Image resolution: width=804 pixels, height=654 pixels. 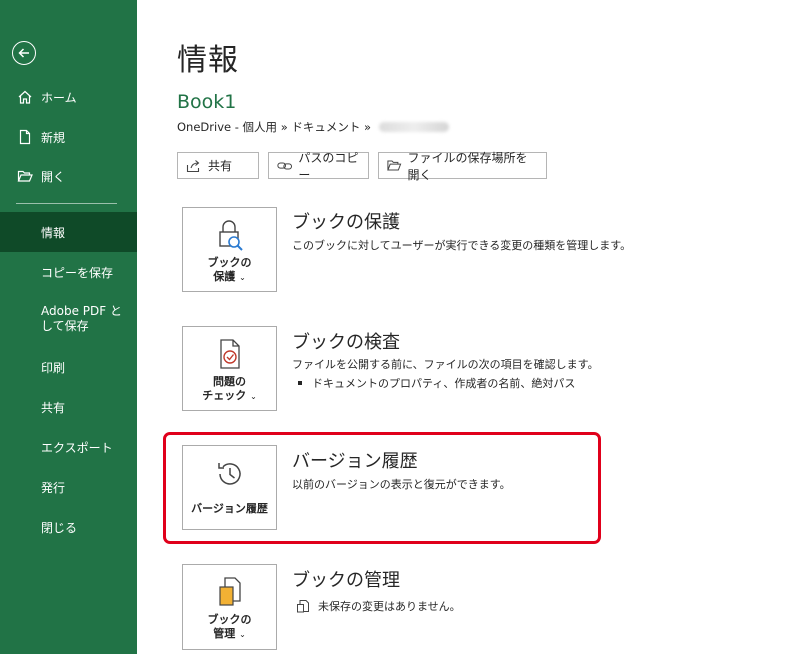 I want to click on inspect-workbook-title: ブックの検査, so click(x=346, y=342).